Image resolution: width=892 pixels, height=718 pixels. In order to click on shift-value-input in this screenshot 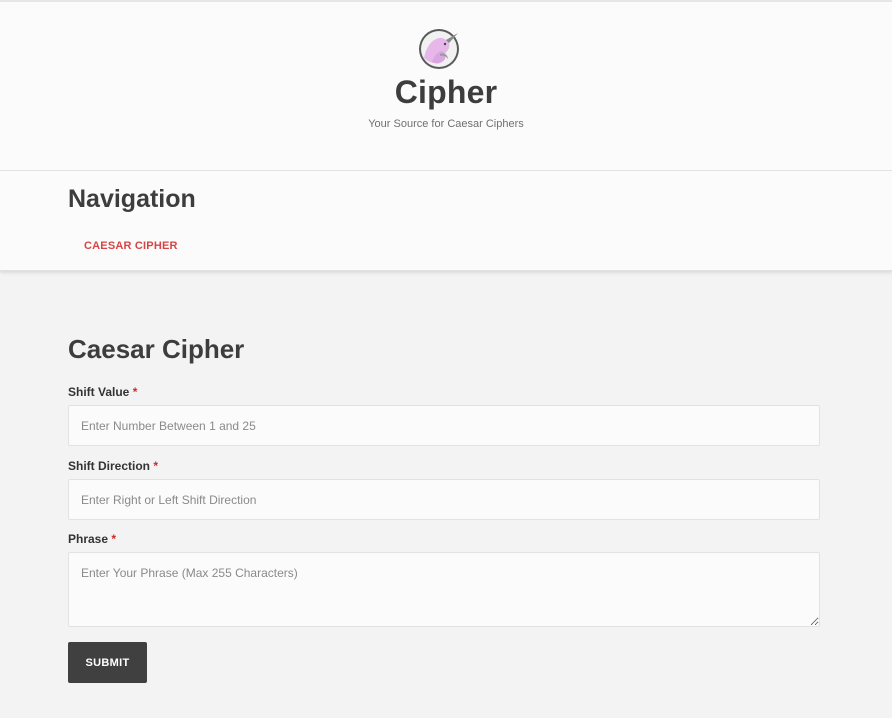, I will do `click(444, 425)`.